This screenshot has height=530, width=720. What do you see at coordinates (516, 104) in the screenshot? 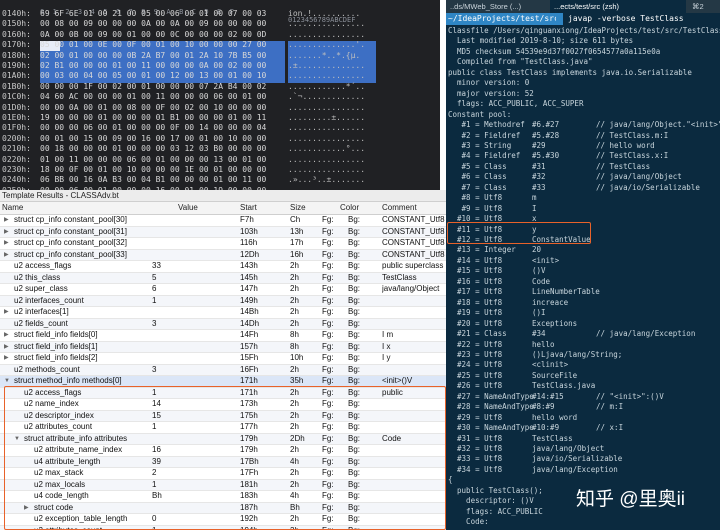
I see `terminal-line-text: flags: ACC_PUBLIC, ACC_SUPER` at bounding box center [516, 104].